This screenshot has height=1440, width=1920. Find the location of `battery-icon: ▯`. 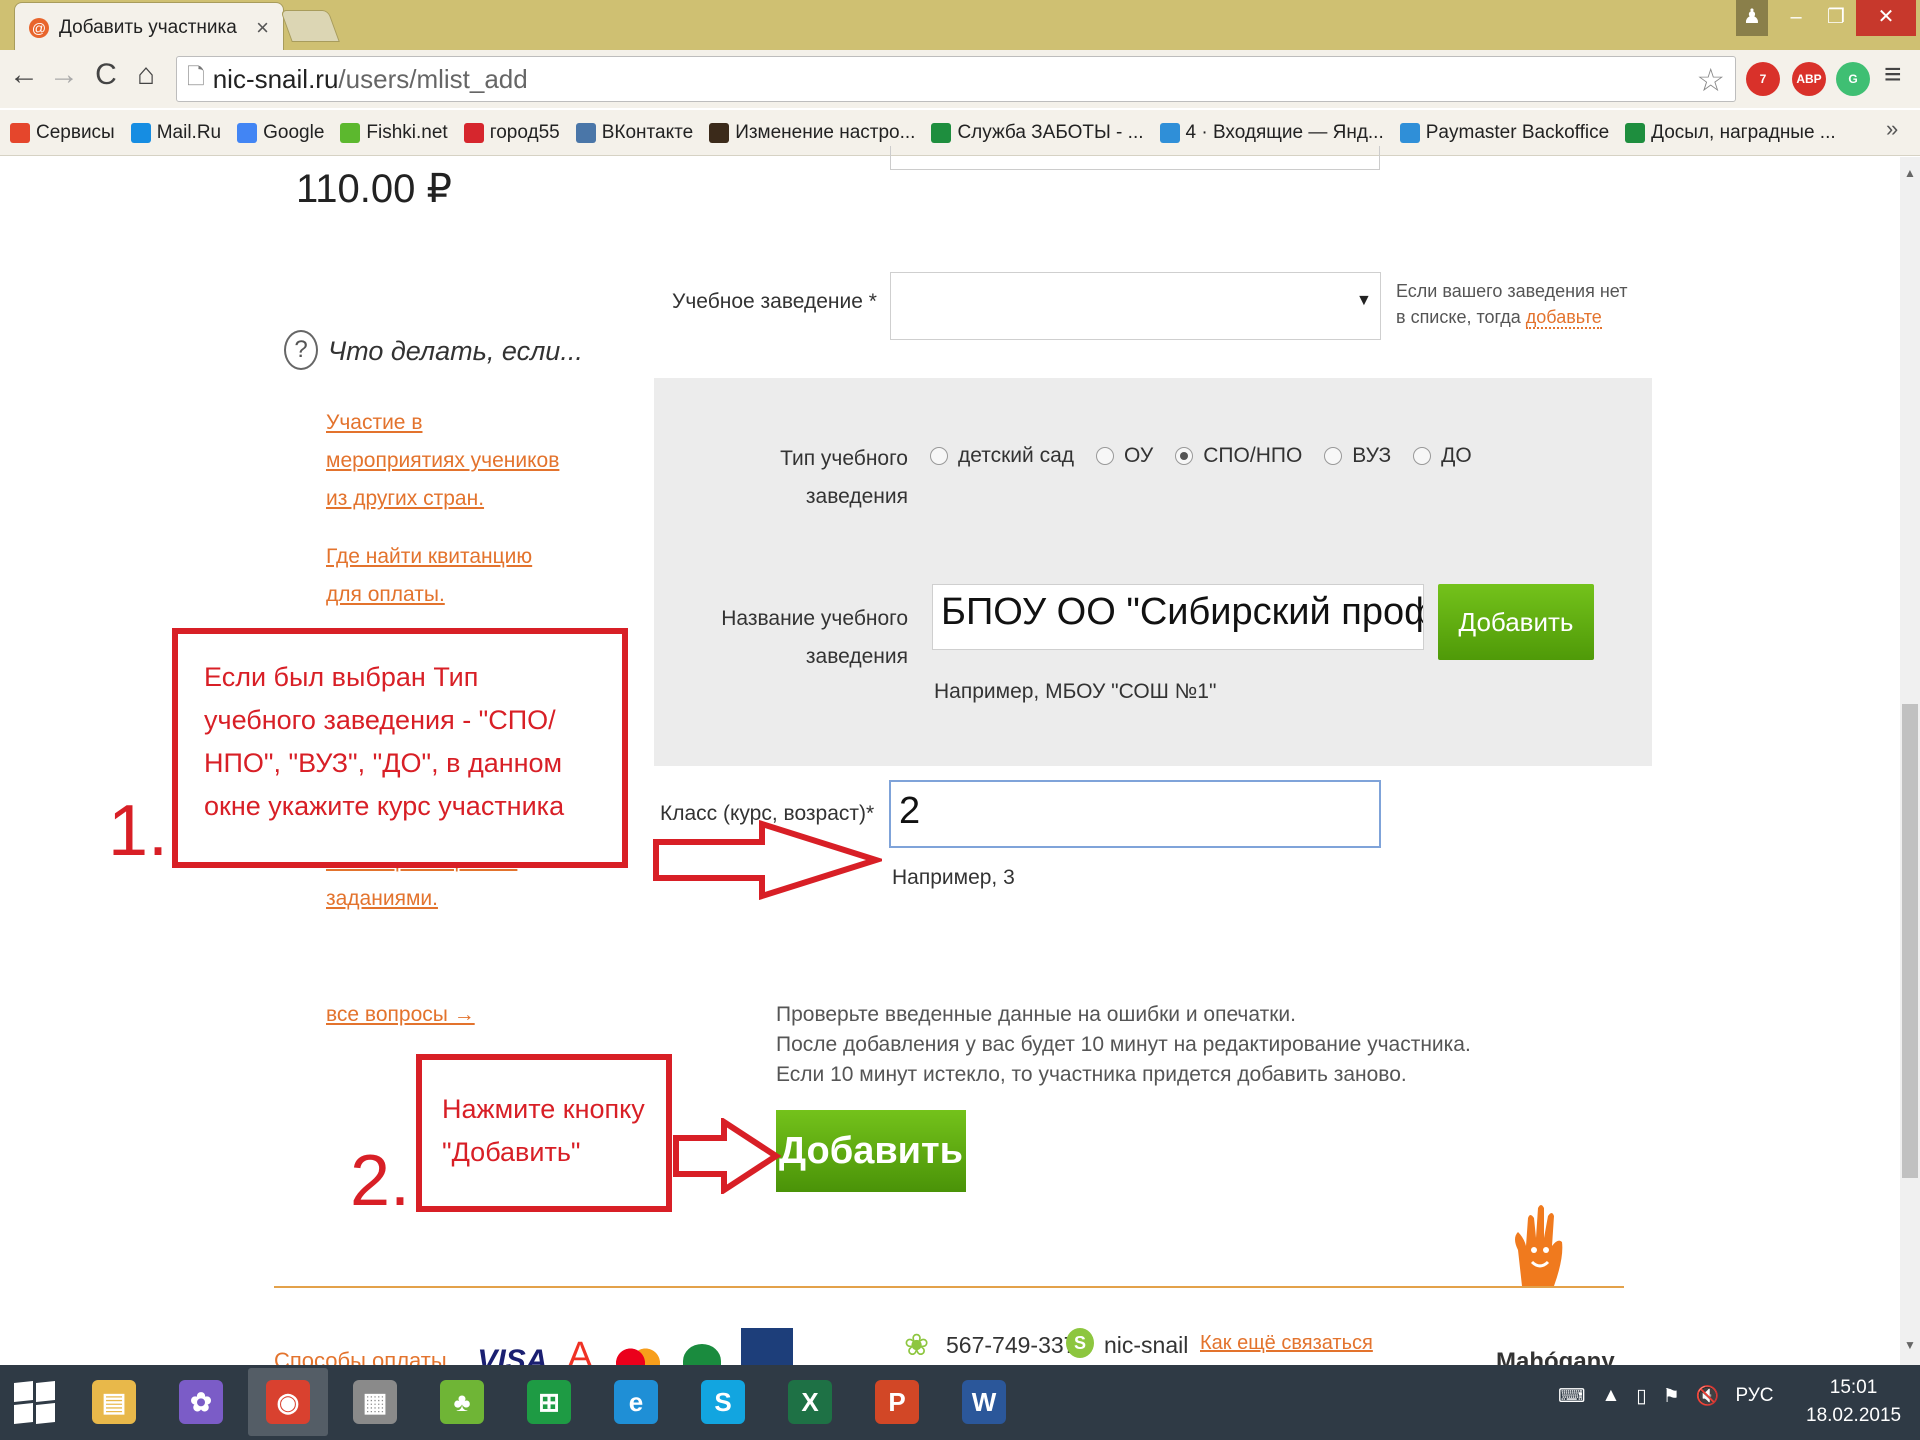

battery-icon: ▯ is located at coordinates (1641, 1396).